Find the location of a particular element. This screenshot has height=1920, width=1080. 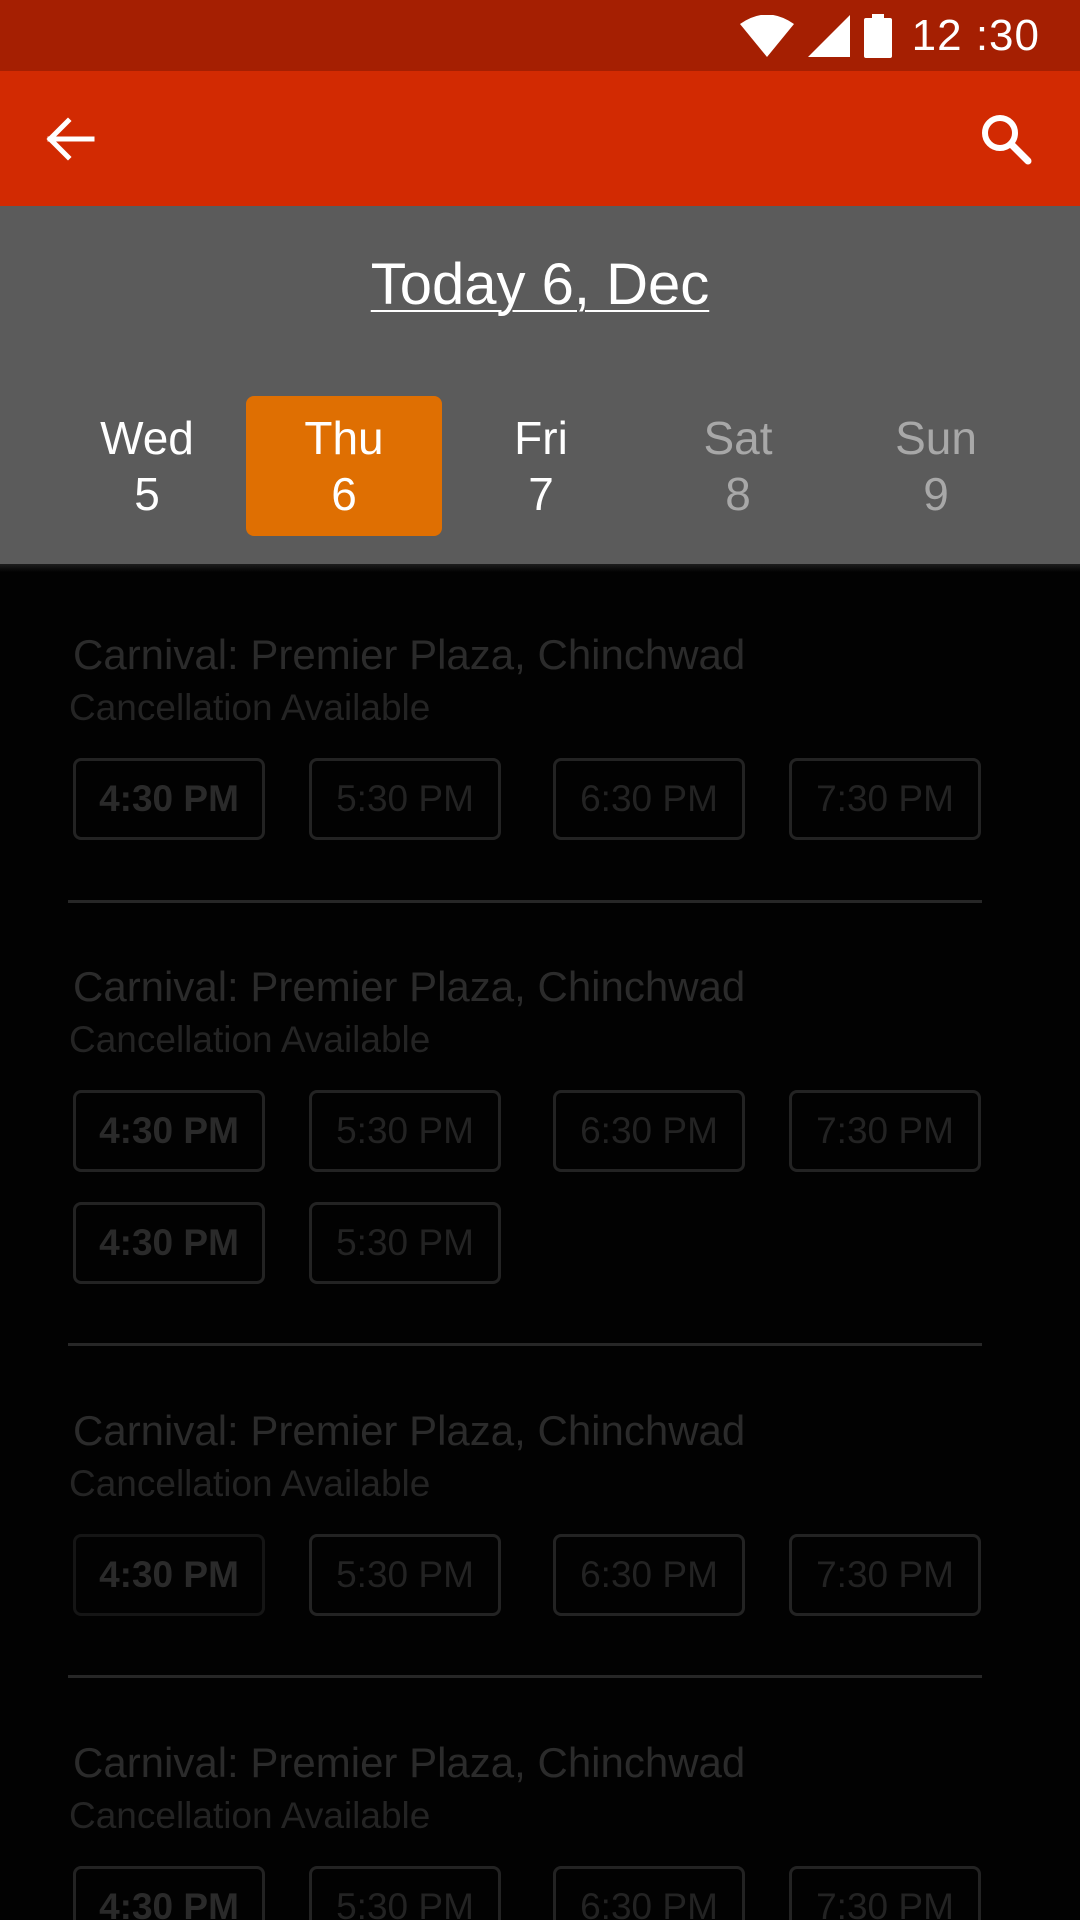

arrow-left-icon is located at coordinates (70, 139).